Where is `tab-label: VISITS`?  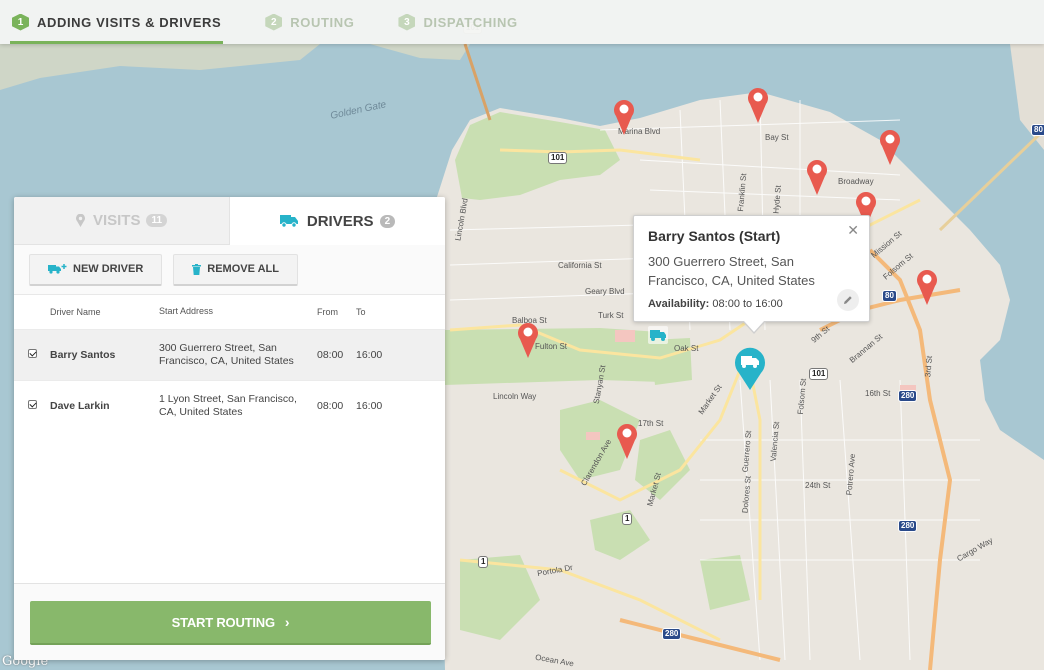
tab-label: VISITS is located at coordinates (116, 220).